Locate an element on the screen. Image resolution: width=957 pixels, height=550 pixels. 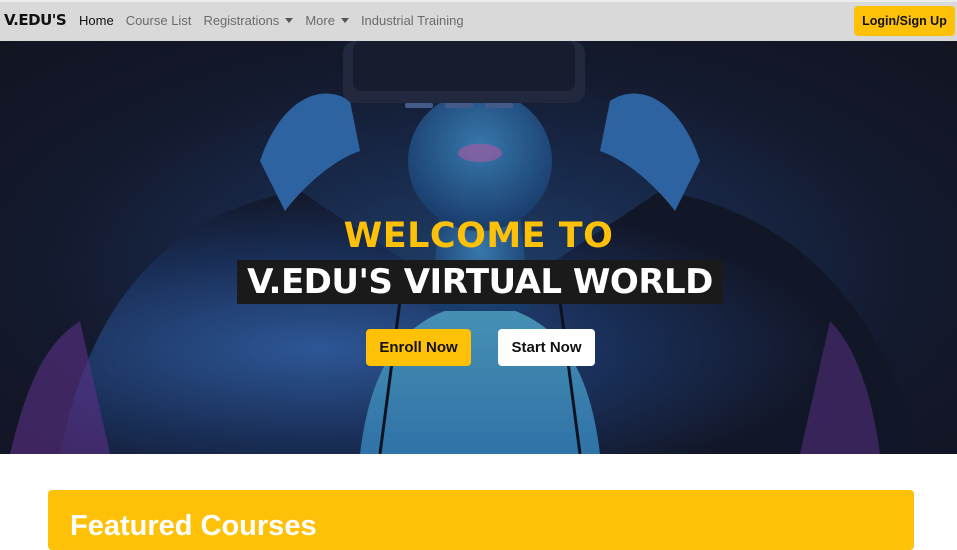
brand-logo: V.EDU'S is located at coordinates (35, 20).